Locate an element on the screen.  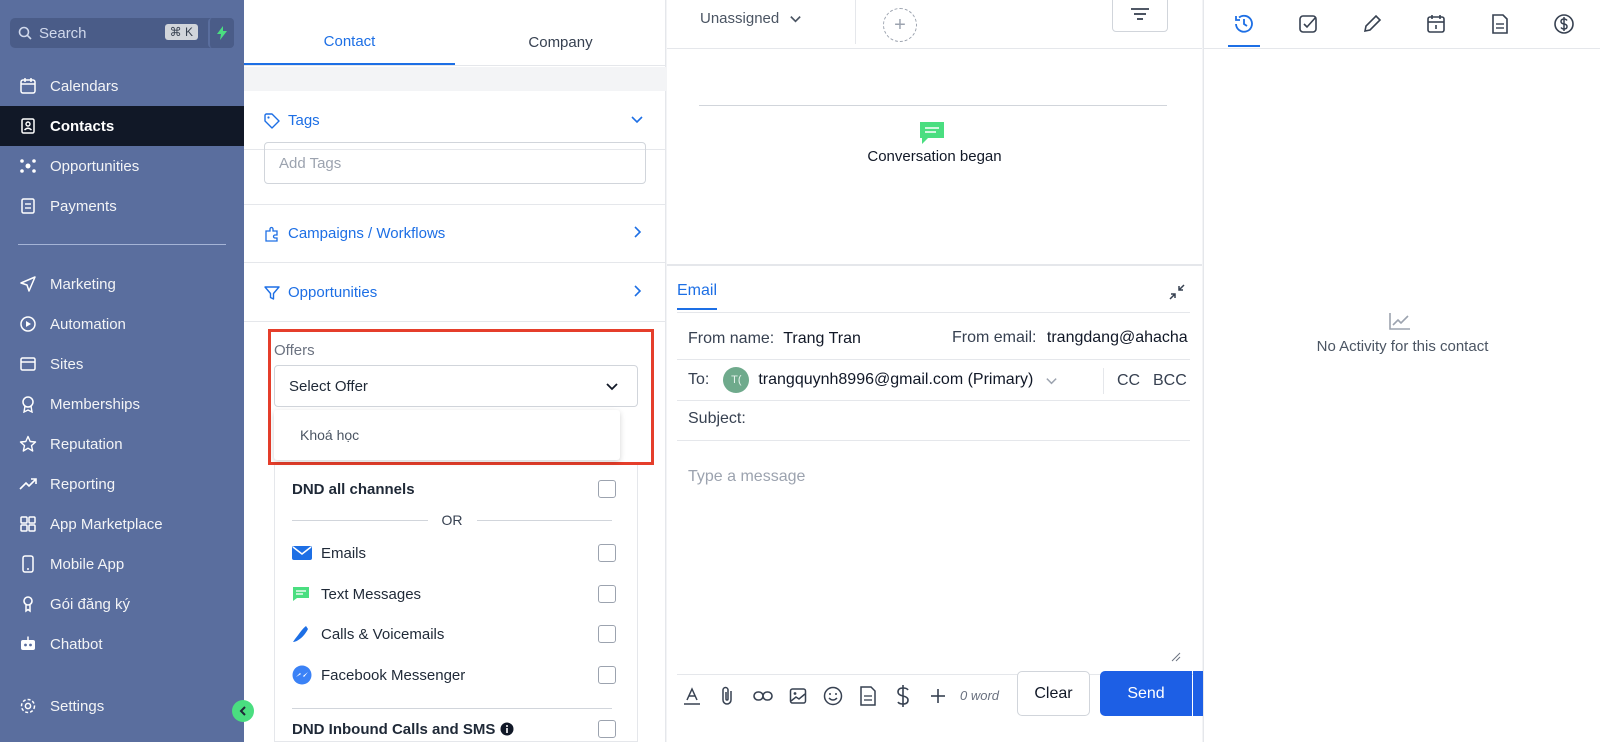
sidebar-item-label: Opportunities is located at coordinates (95, 166).